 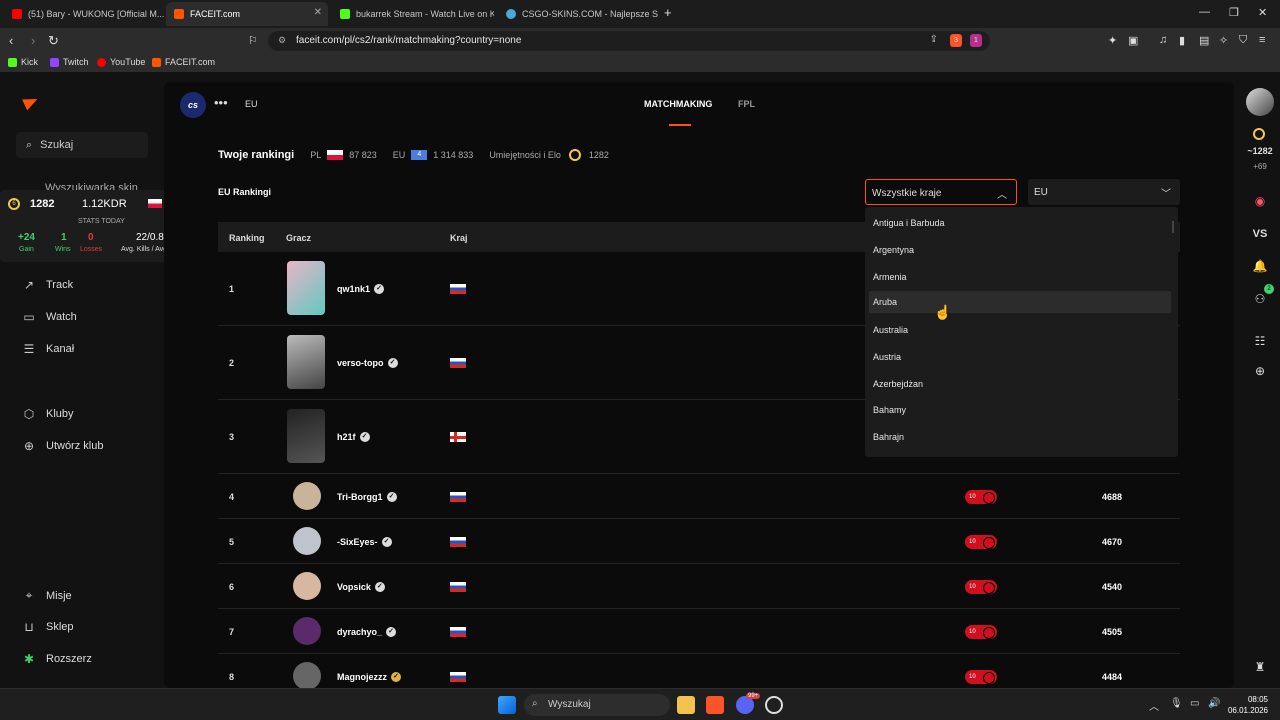 What do you see at coordinates (699, 631) in the screenshot?
I see `table-row: 7 dyrachyo_ ✓ 10 4505` at bounding box center [699, 631].